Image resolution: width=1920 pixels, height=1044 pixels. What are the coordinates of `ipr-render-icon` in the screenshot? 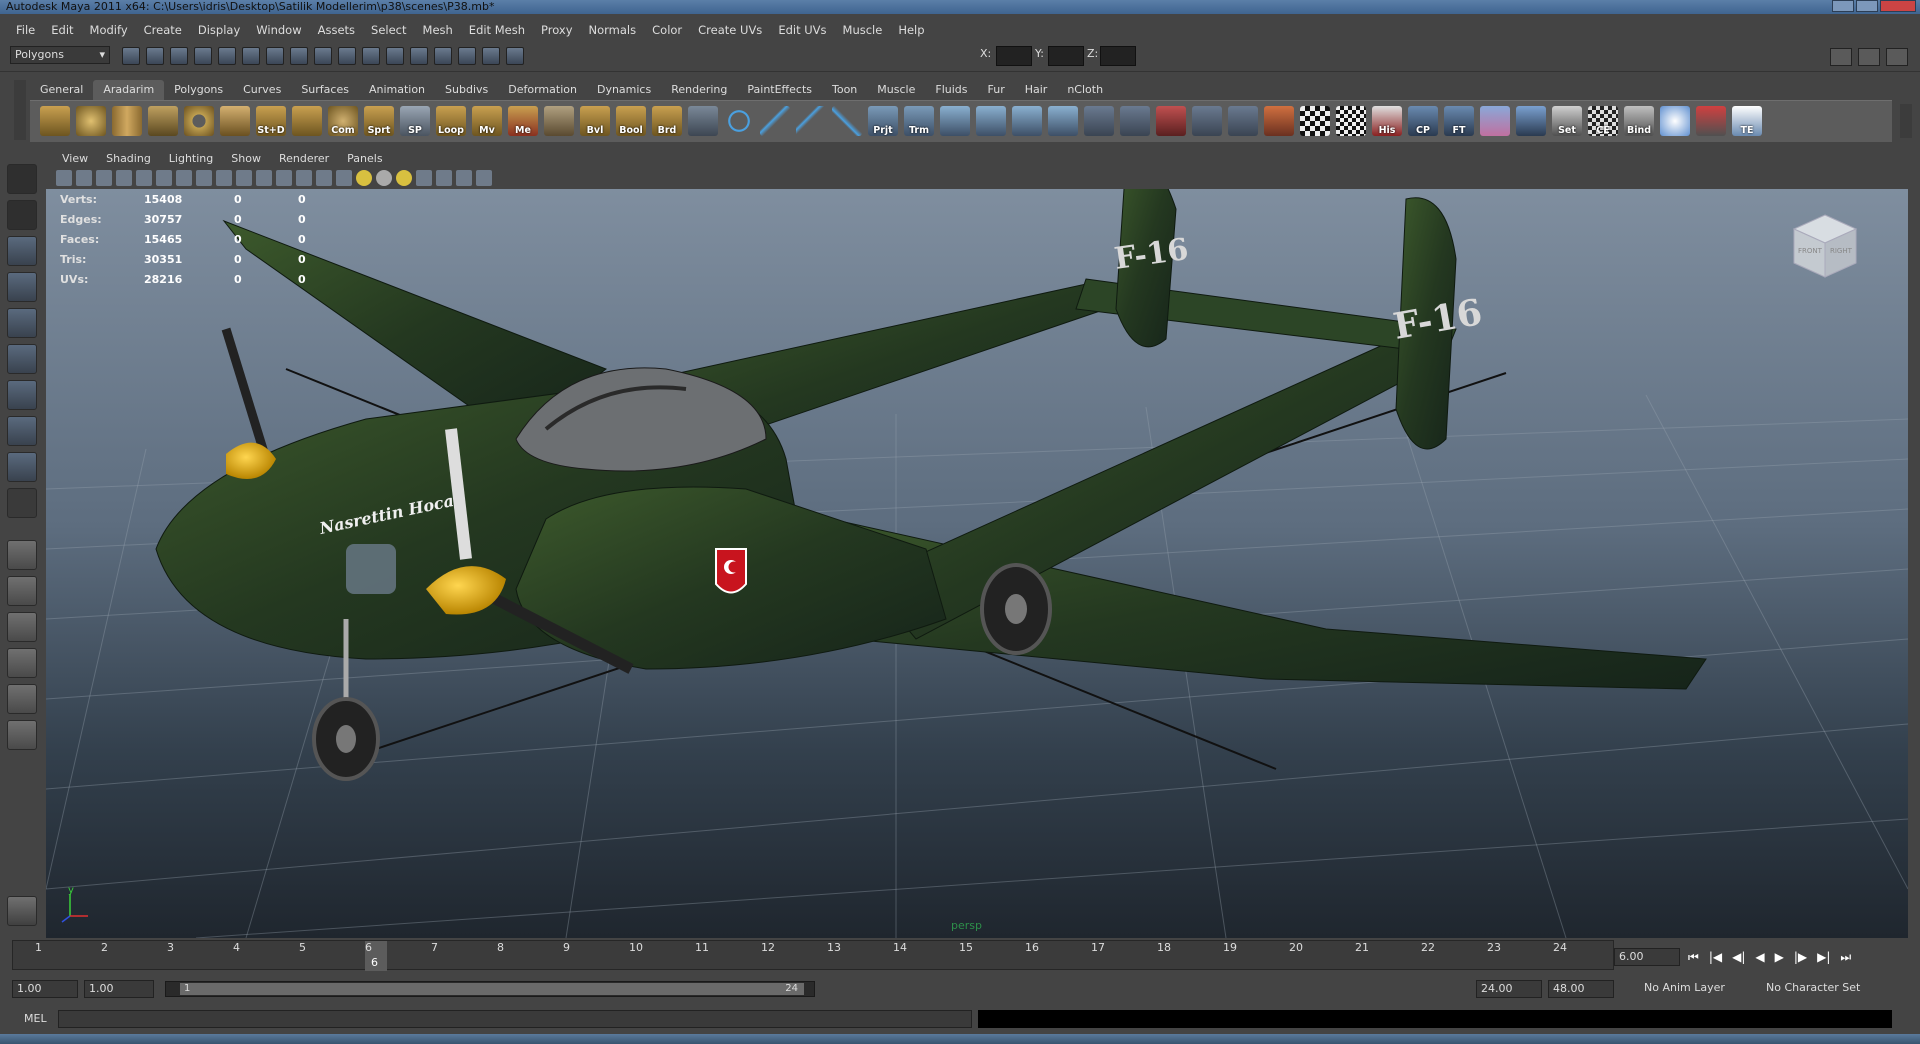 It's located at (443, 56).